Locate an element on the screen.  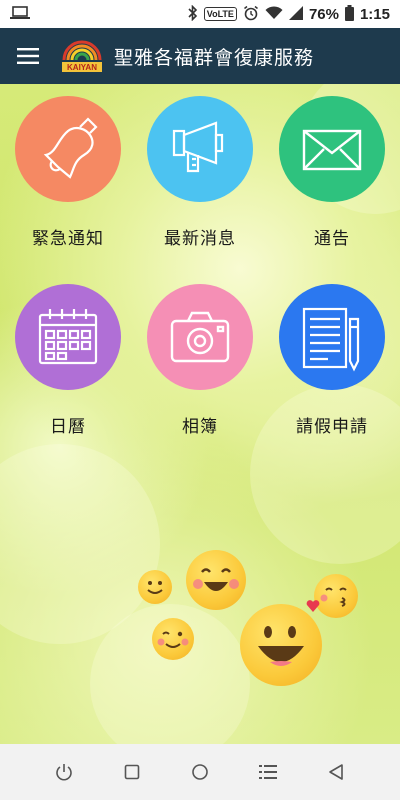
wifi-icon is located at coordinates (274, 14).